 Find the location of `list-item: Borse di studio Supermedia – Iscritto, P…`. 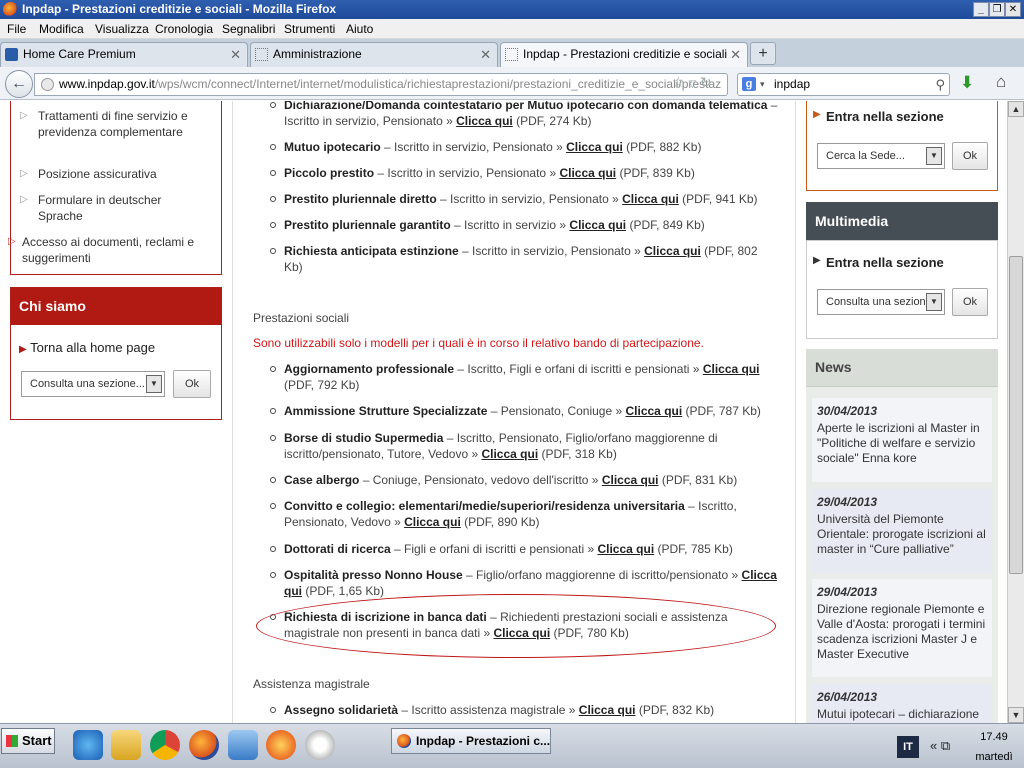

list-item: Borse di studio Supermedia – Iscritto, P… is located at coordinates (524, 446).